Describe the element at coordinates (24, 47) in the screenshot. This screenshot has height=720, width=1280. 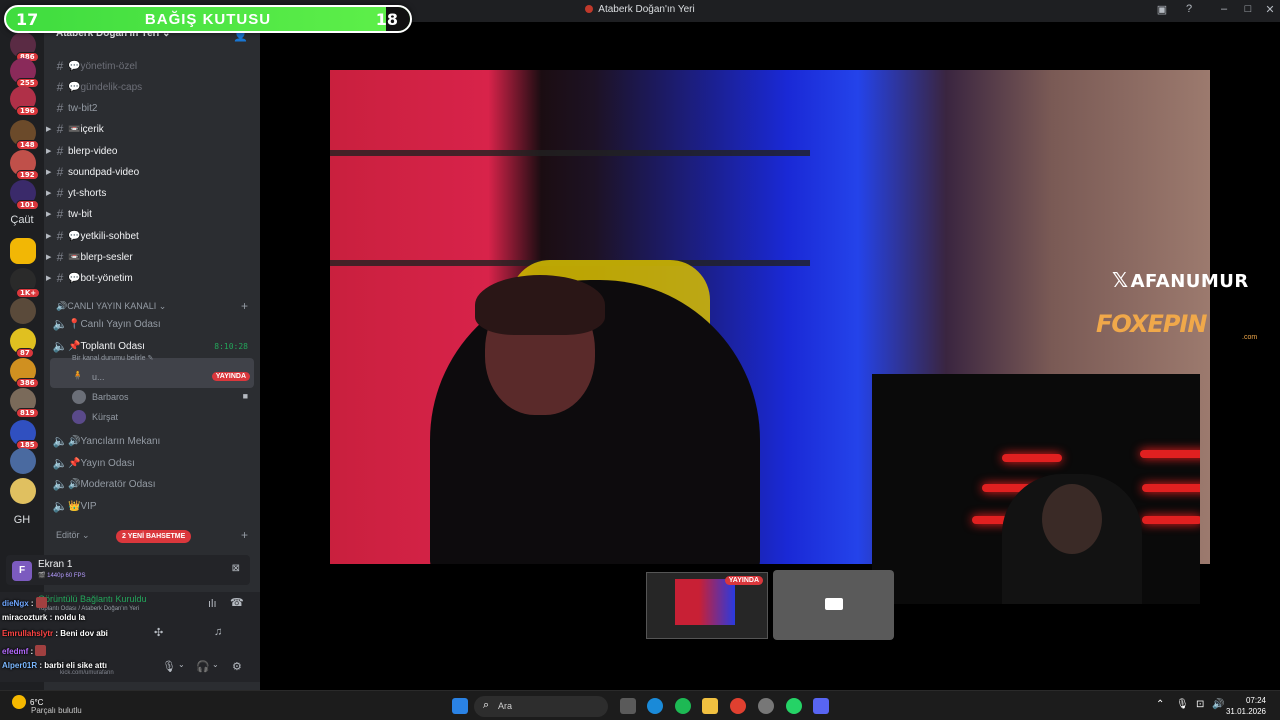
I see `server-icon: 886` at that location.